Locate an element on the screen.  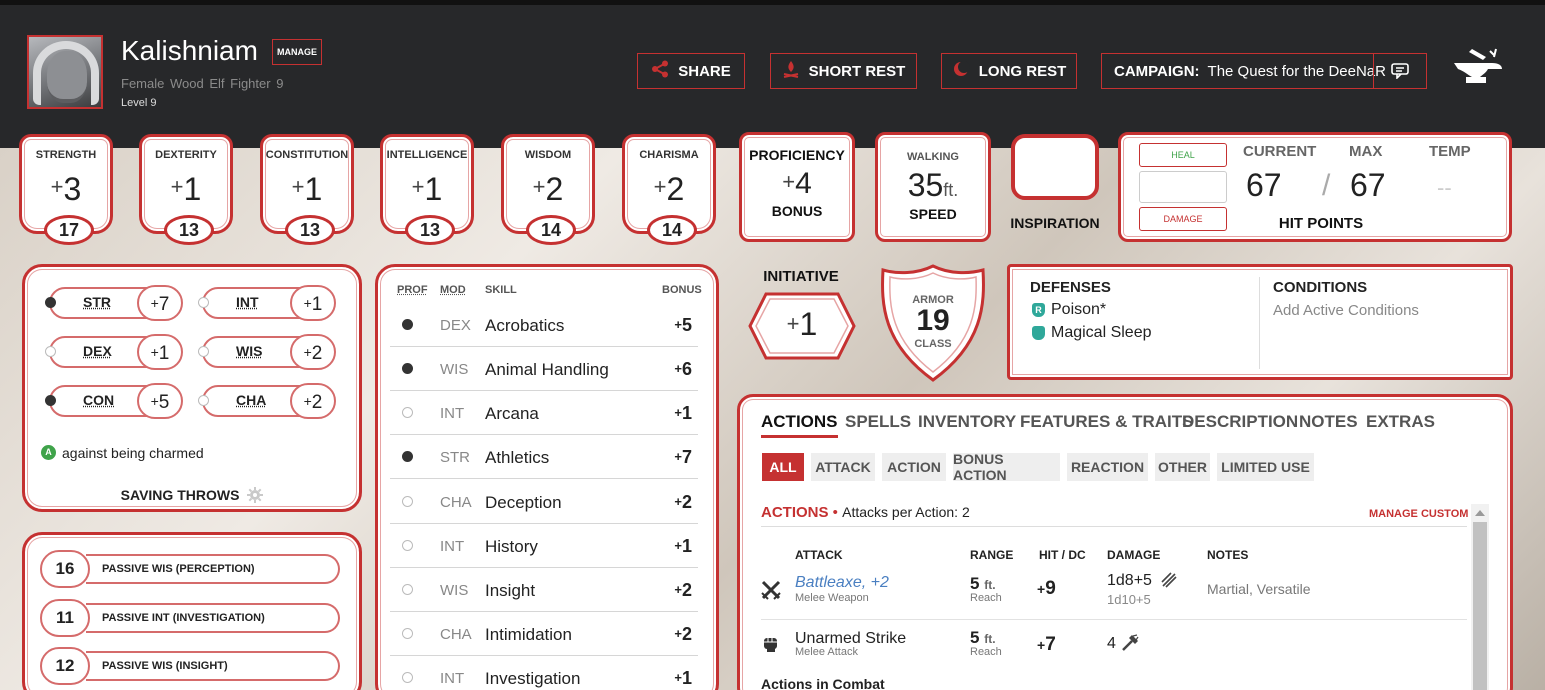
defense-text: Magical Sleep is located at coordinates (1101, 333).